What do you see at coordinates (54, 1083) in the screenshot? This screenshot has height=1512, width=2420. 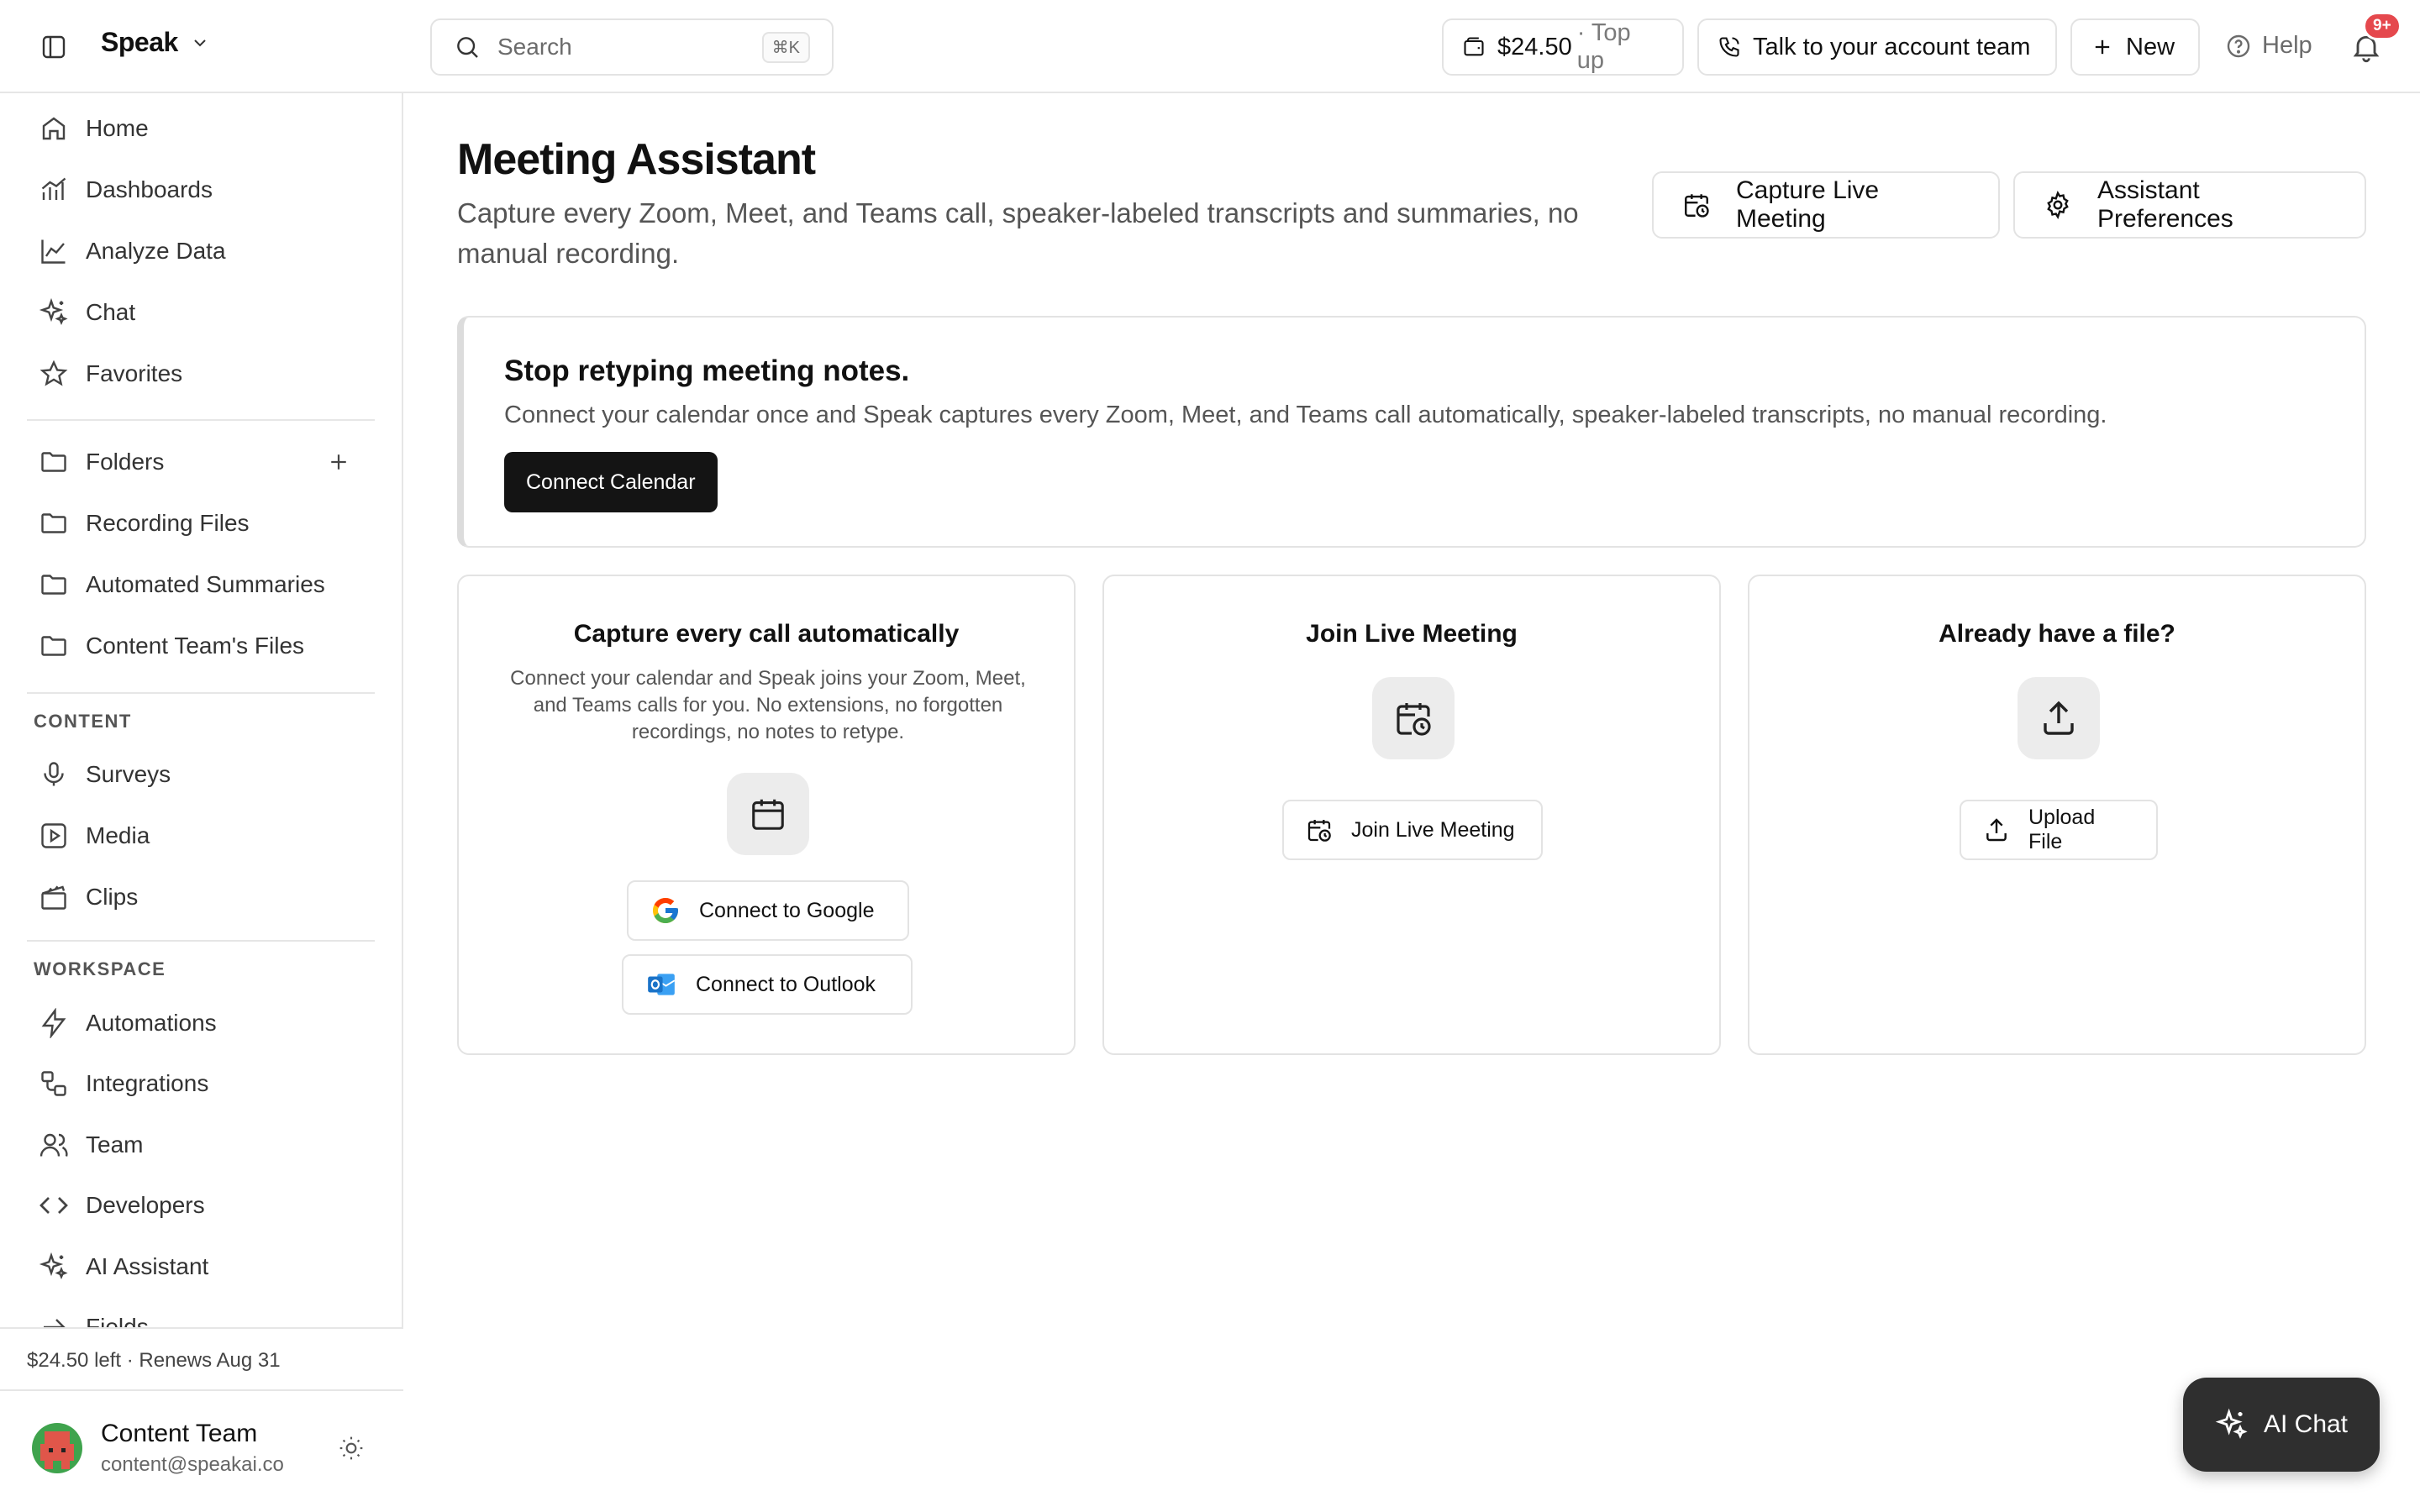 I see `integrations-icon` at bounding box center [54, 1083].